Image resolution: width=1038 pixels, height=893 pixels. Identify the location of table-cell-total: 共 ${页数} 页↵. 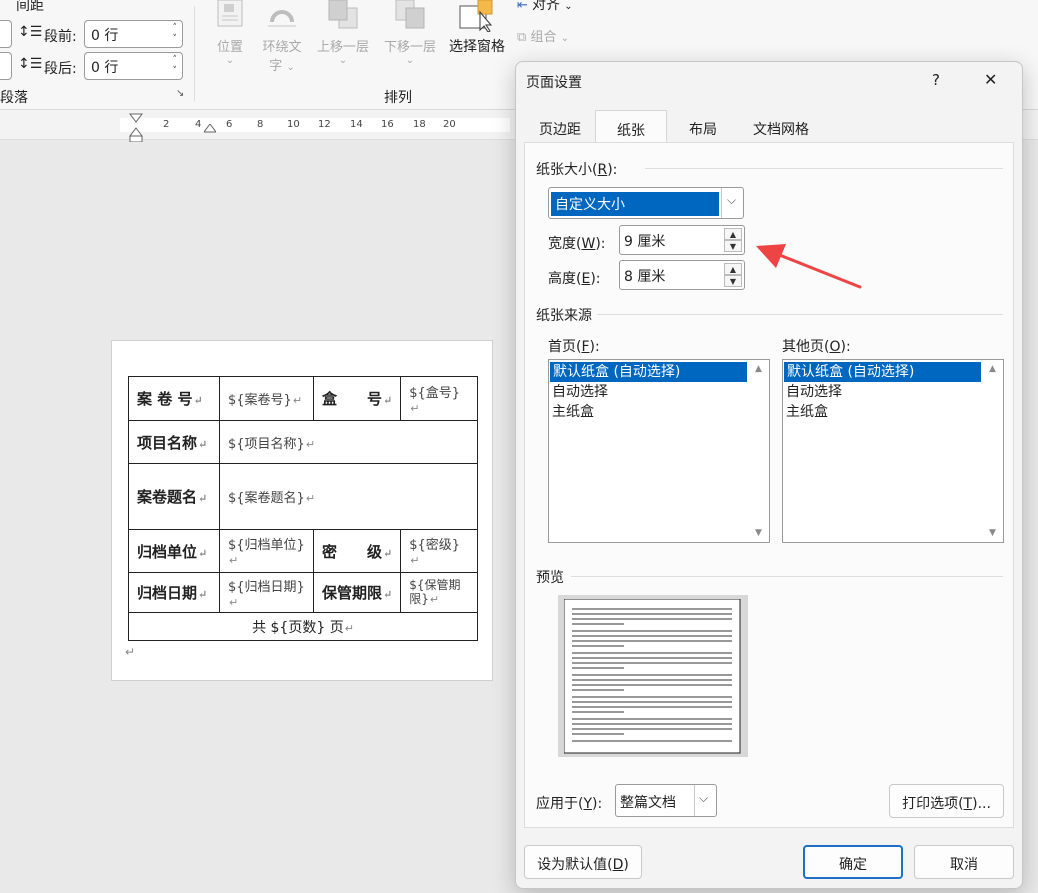
(303, 626).